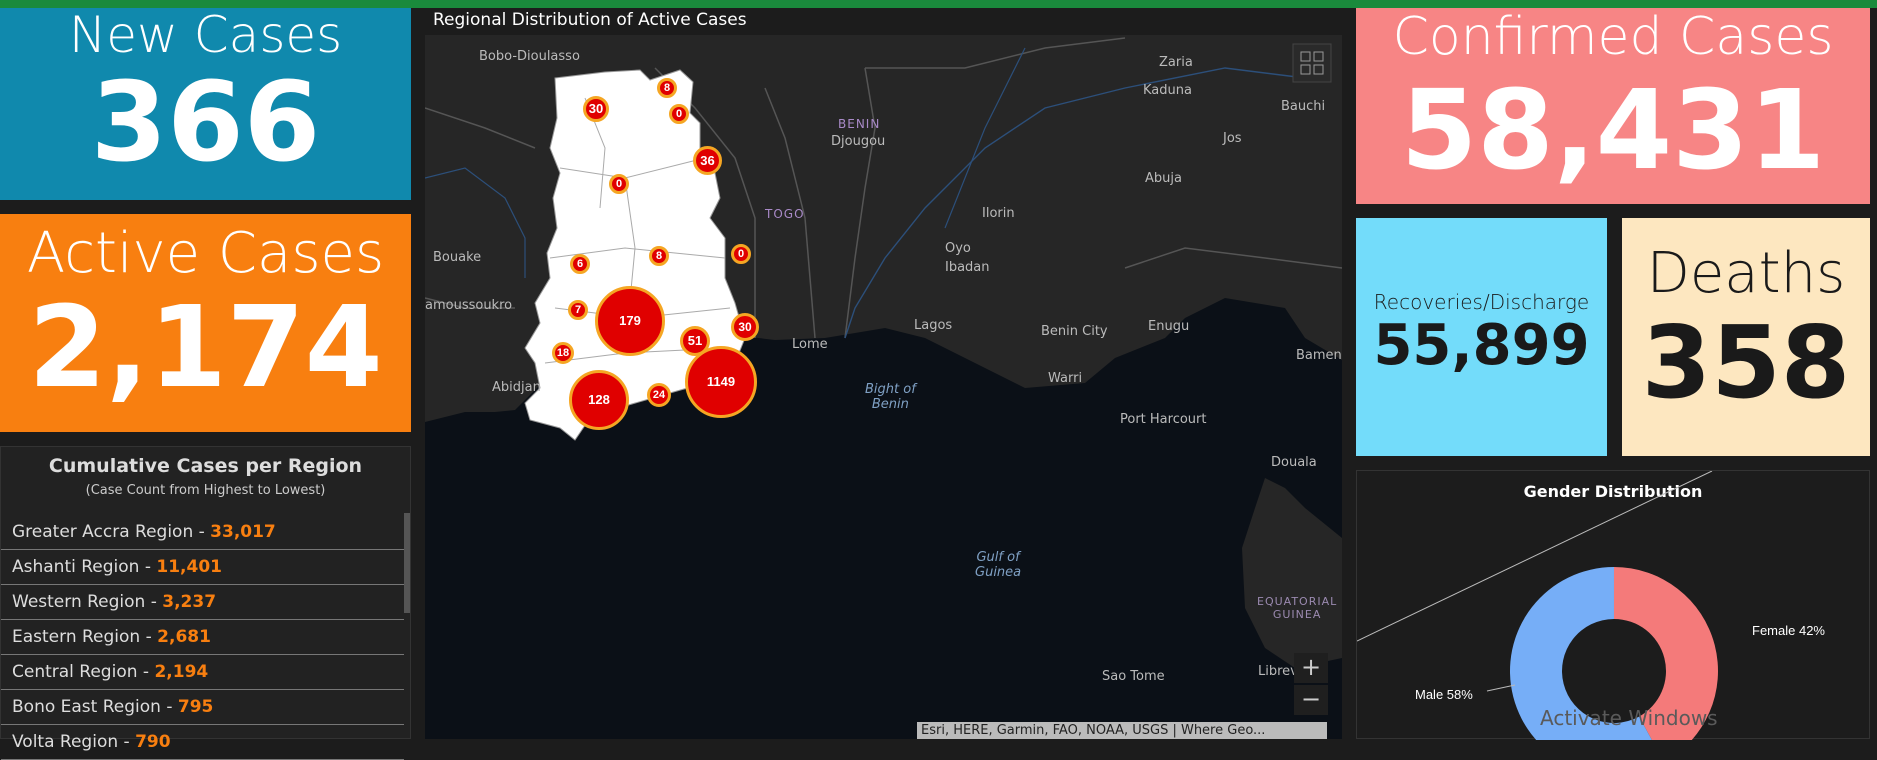 The width and height of the screenshot is (1877, 760). Describe the element at coordinates (516, 387) in the screenshot. I see `map-label: Abidjan` at that location.